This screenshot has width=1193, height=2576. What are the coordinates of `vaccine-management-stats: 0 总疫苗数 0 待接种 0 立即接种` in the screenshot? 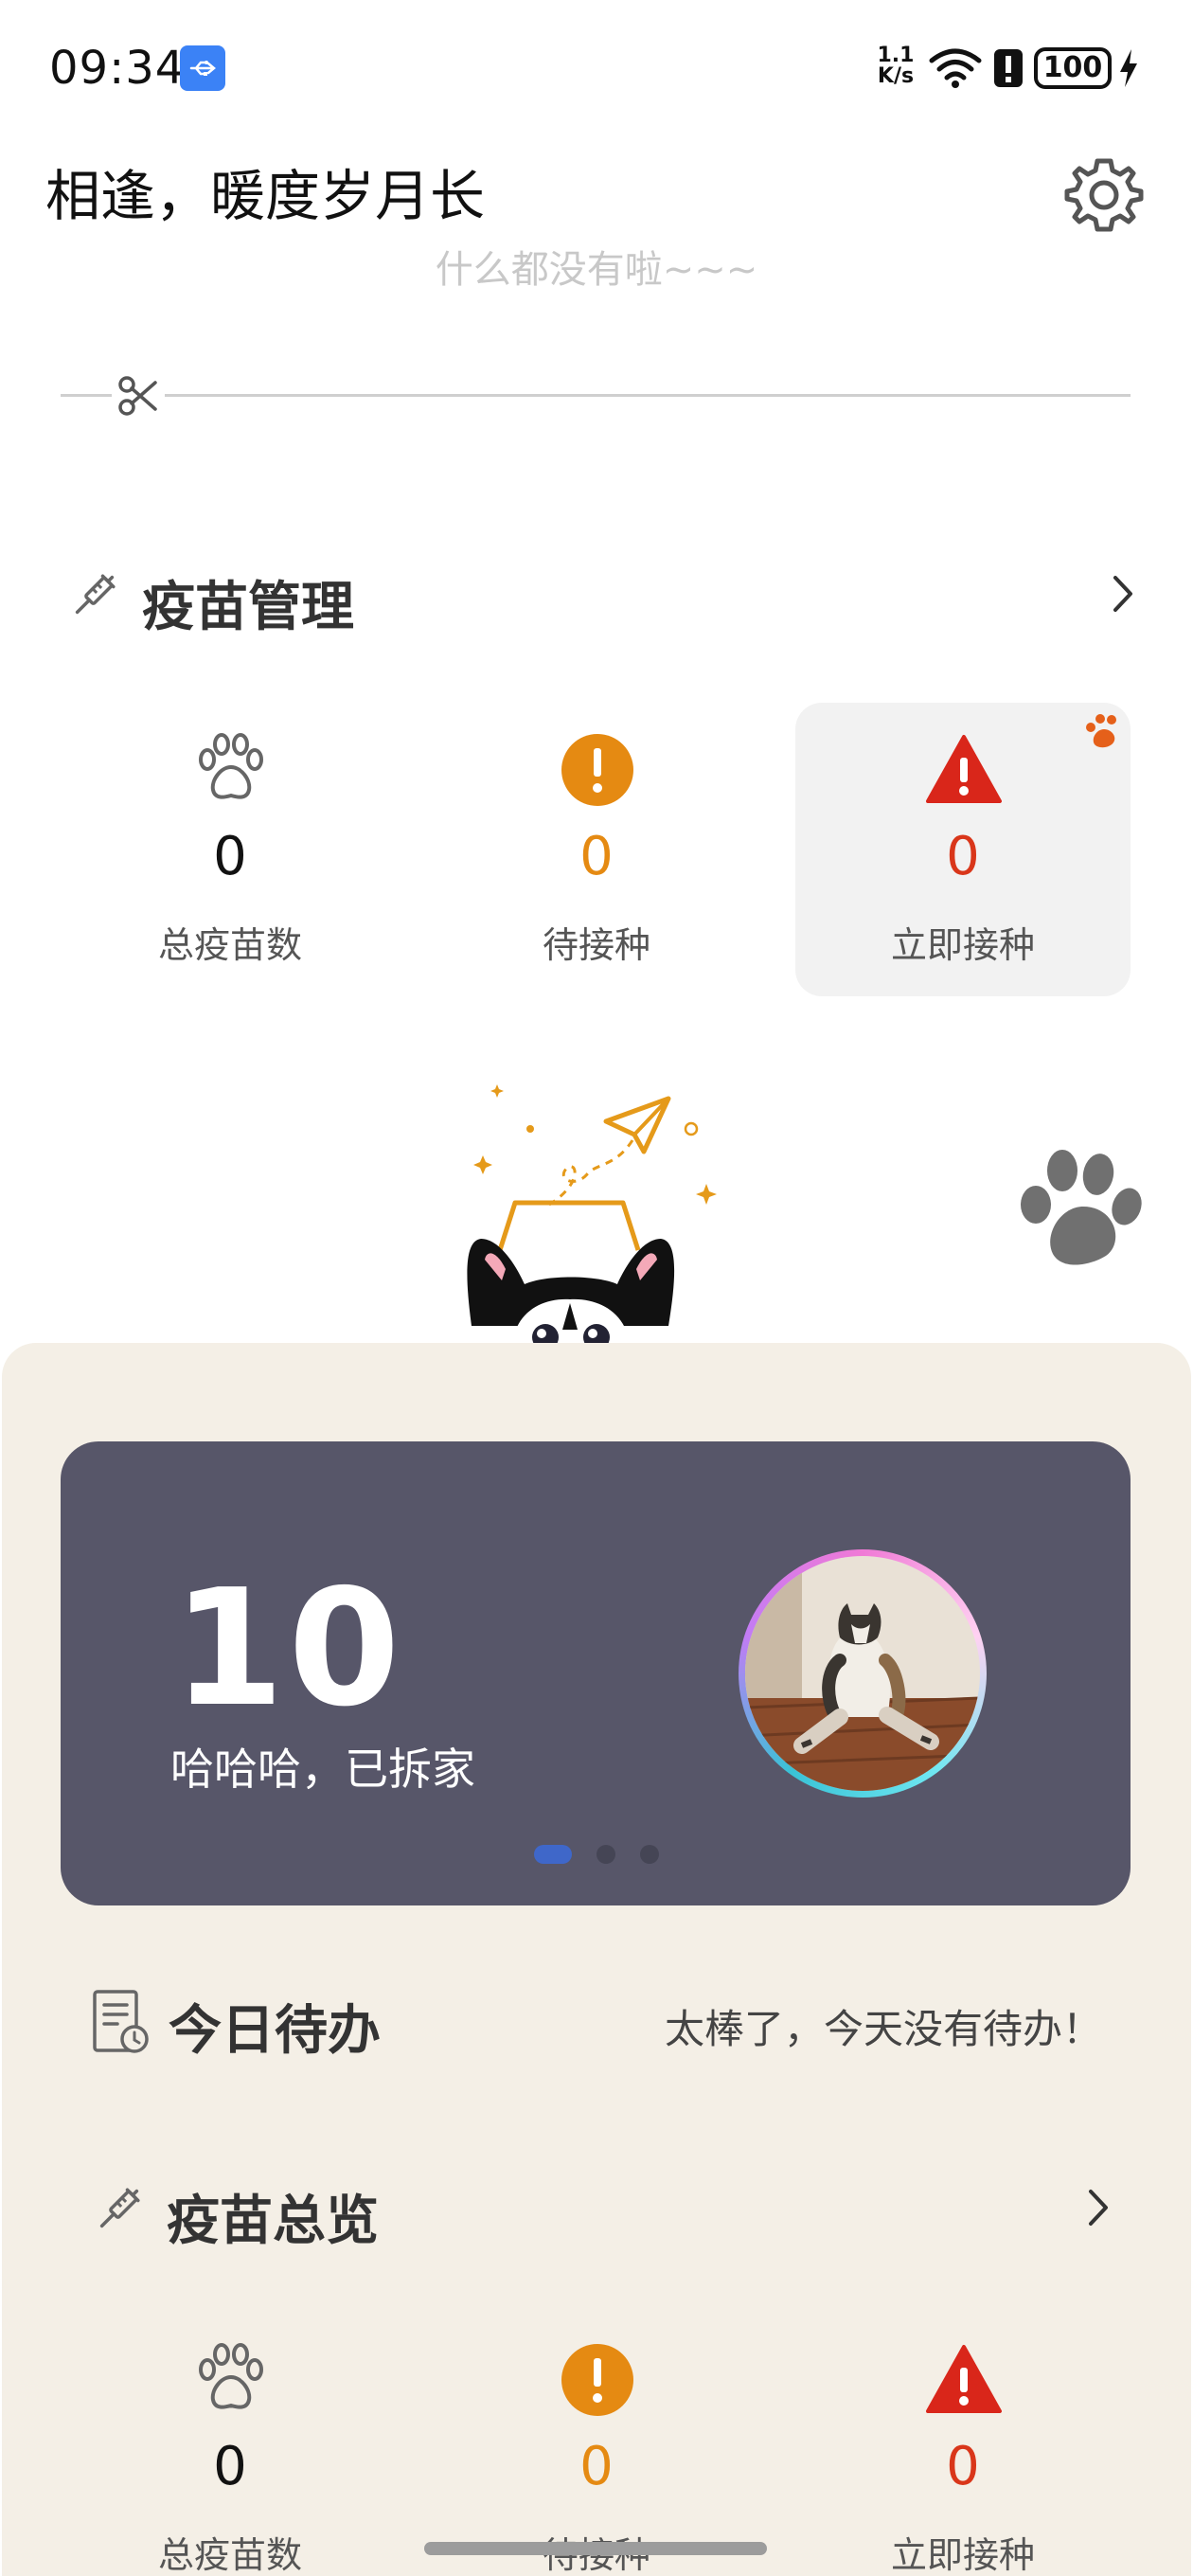 It's located at (596, 849).